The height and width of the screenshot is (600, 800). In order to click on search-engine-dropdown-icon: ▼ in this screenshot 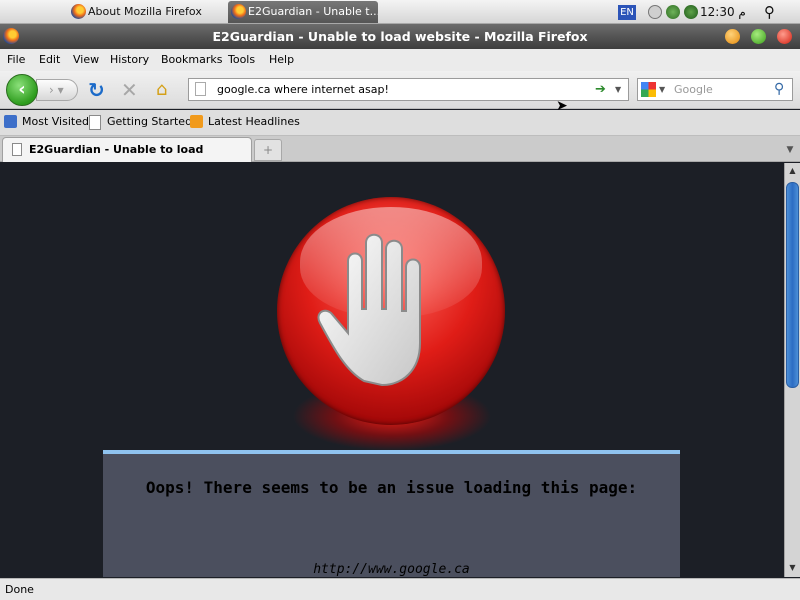, I will do `click(662, 89)`.